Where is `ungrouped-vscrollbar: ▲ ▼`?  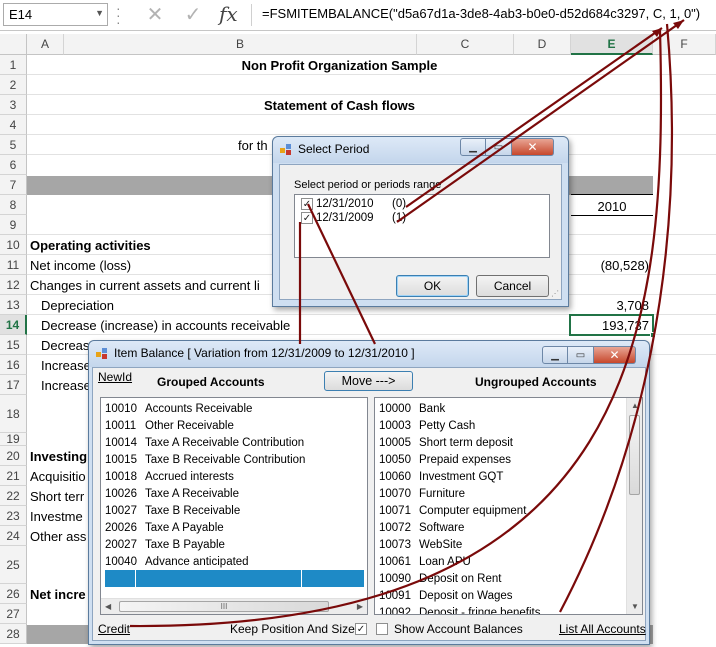 ungrouped-vscrollbar: ▲ ▼ is located at coordinates (634, 506).